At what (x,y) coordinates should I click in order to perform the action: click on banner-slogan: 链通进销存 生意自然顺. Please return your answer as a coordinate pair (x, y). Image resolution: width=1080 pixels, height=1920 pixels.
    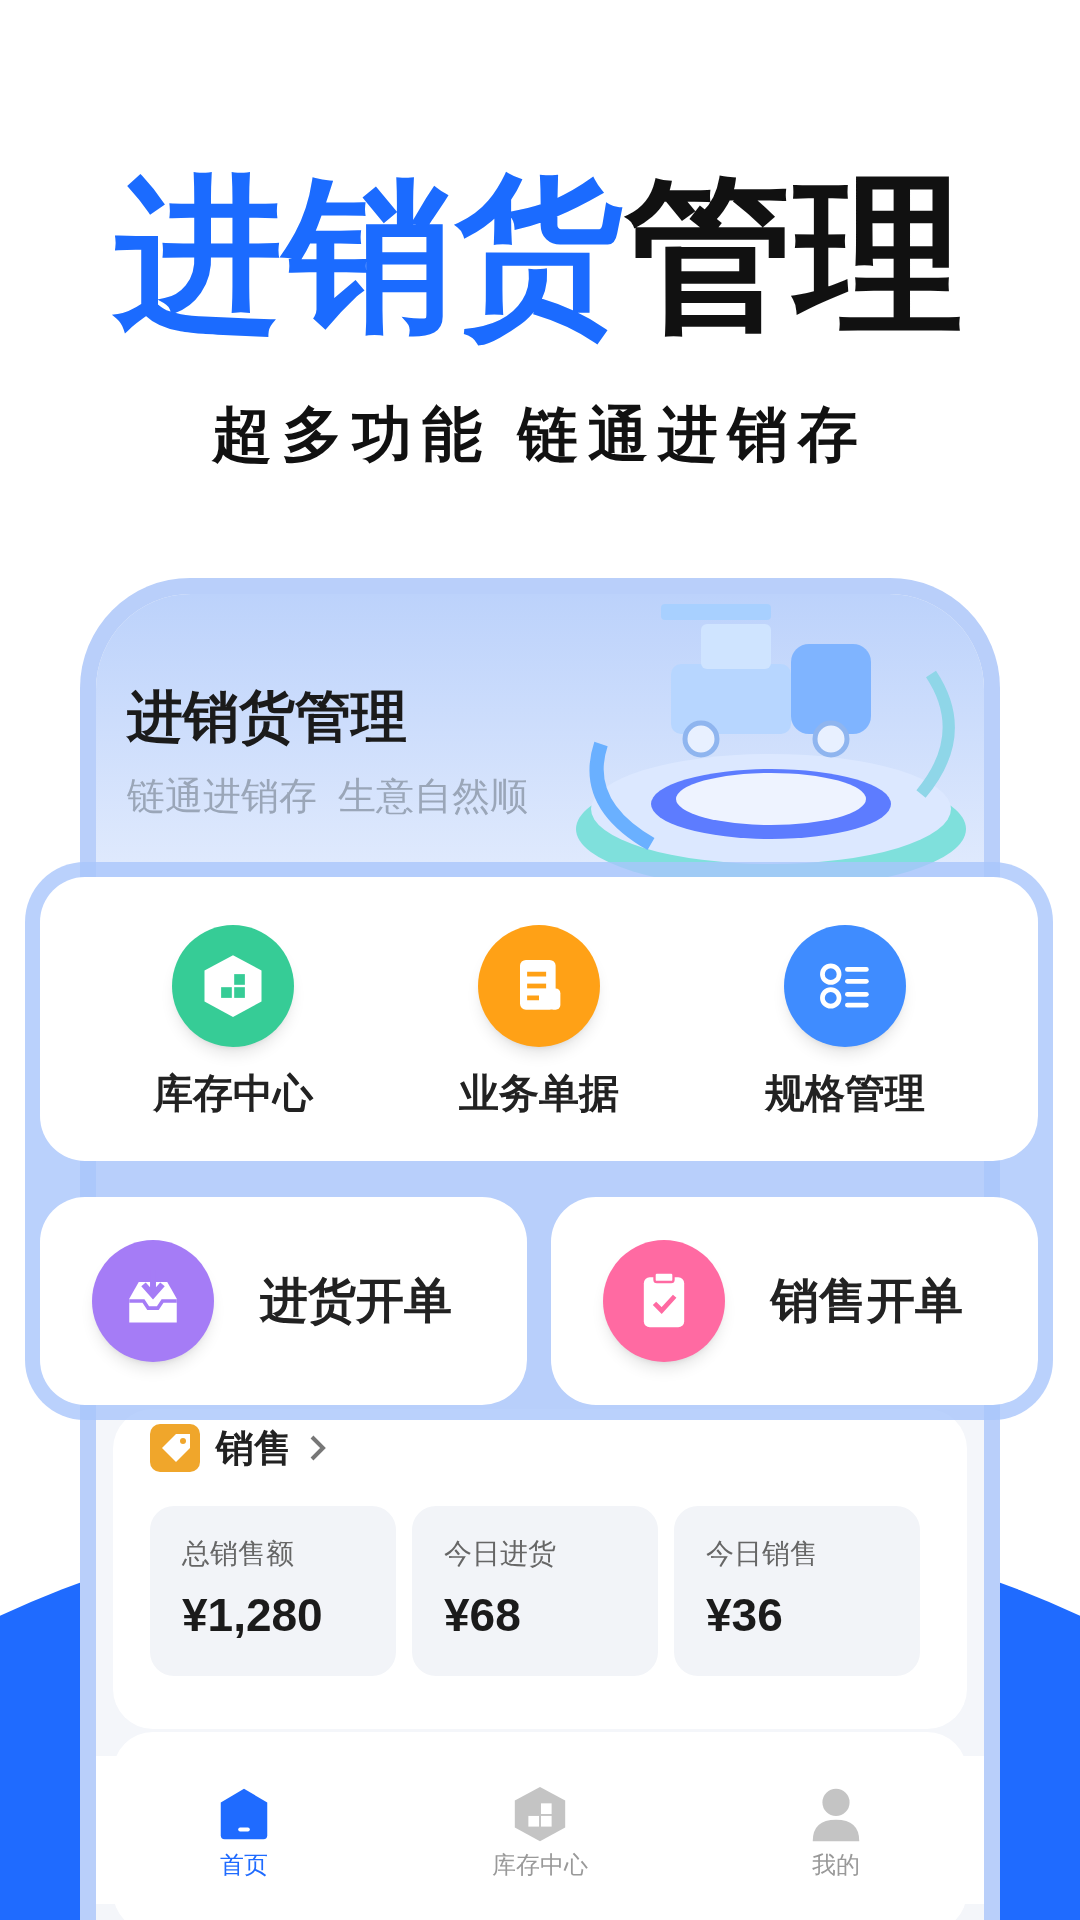
    Looking at the image, I should click on (328, 796).